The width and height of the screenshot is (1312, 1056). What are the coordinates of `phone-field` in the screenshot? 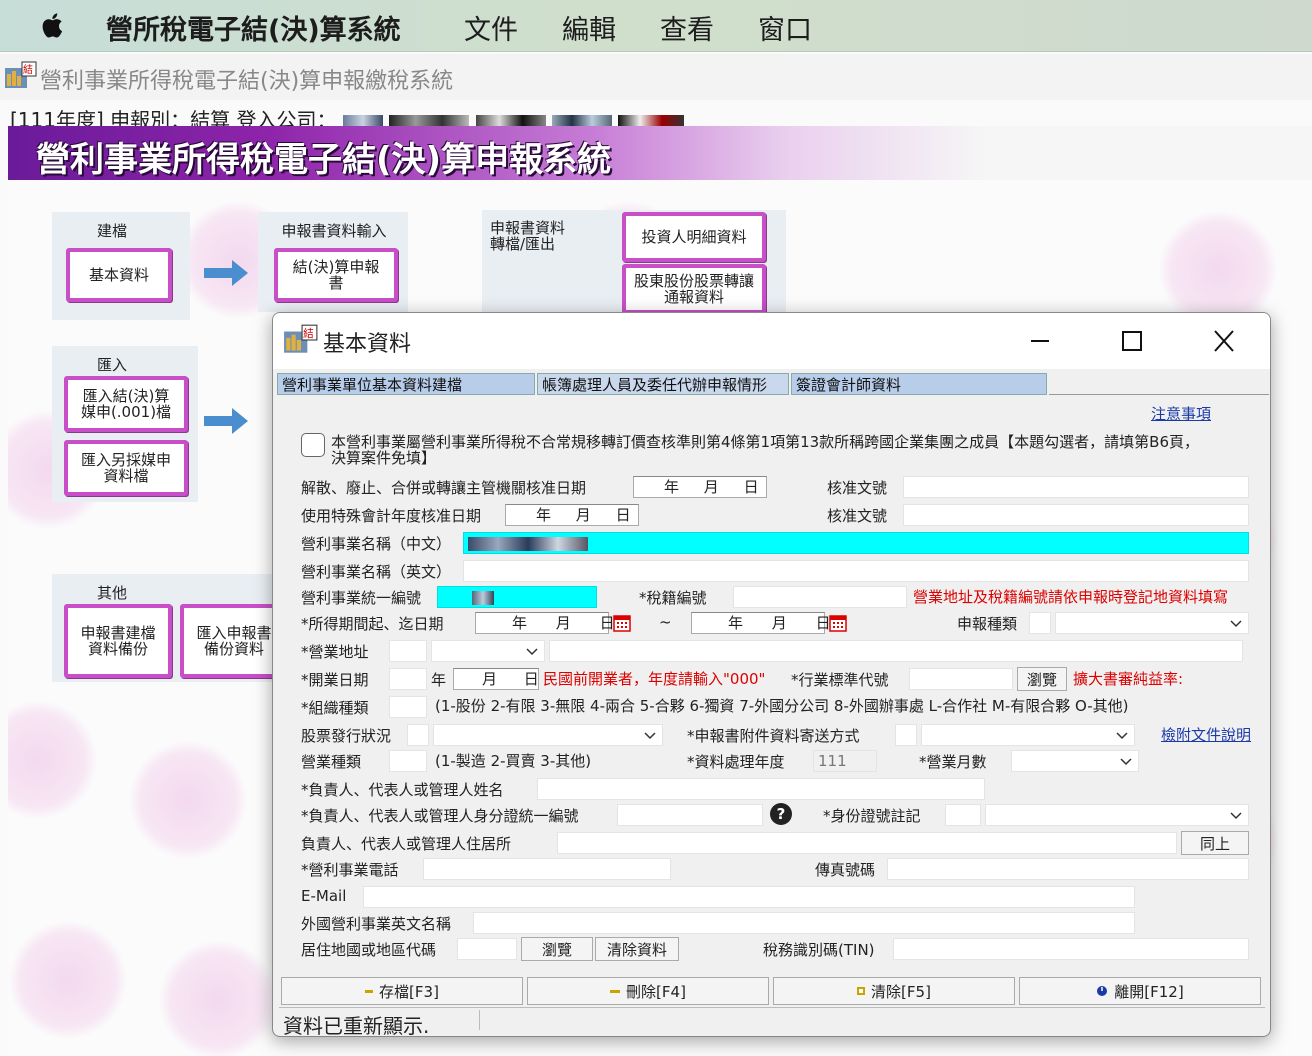 It's located at (547, 869).